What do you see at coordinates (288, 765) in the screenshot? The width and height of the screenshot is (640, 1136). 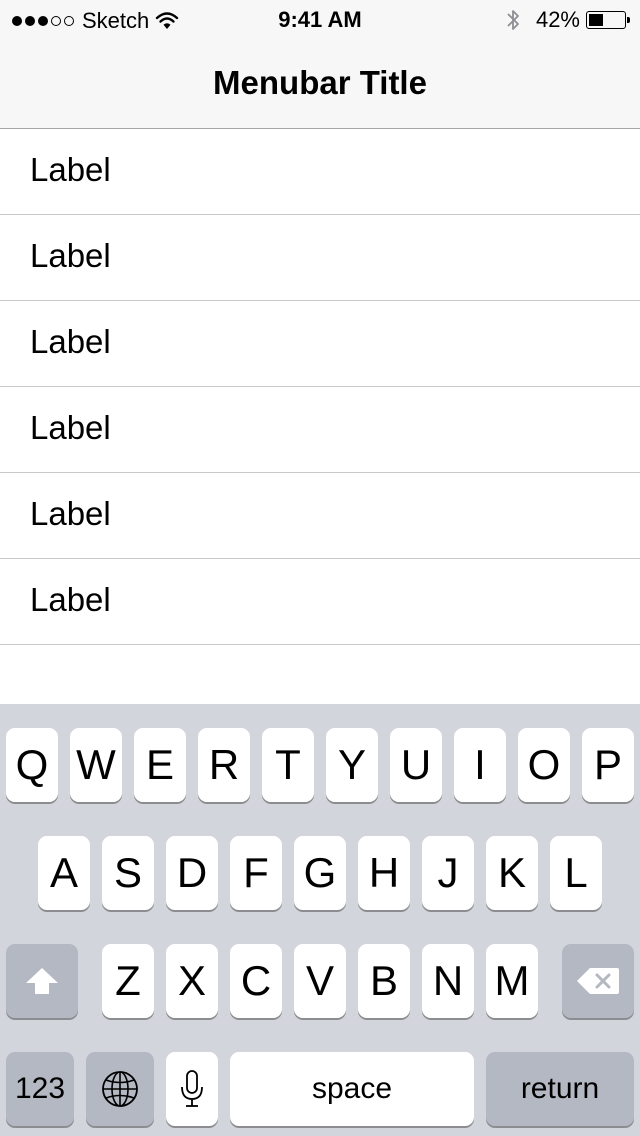 I see `key-t: T` at bounding box center [288, 765].